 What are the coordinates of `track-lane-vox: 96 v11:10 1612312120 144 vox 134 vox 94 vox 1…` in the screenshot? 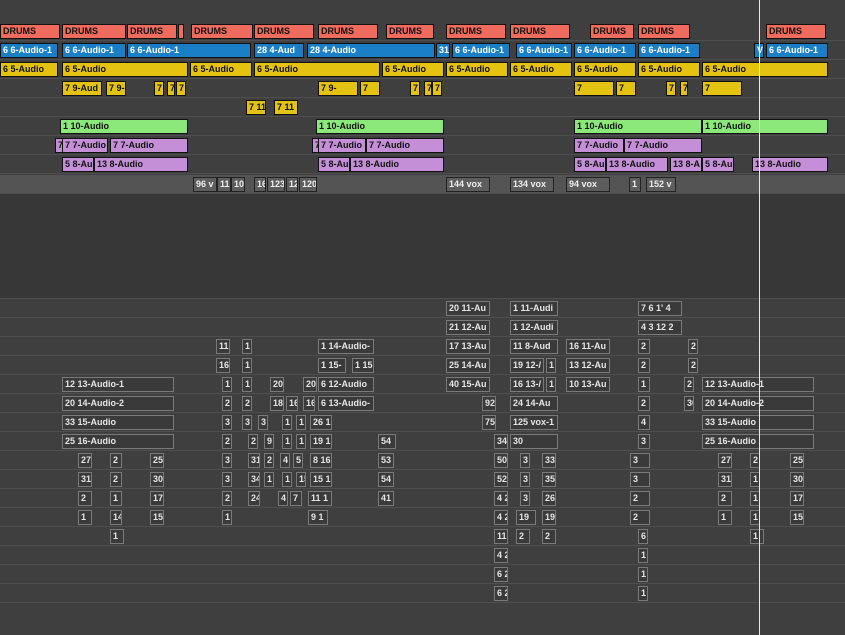 It's located at (422, 184).